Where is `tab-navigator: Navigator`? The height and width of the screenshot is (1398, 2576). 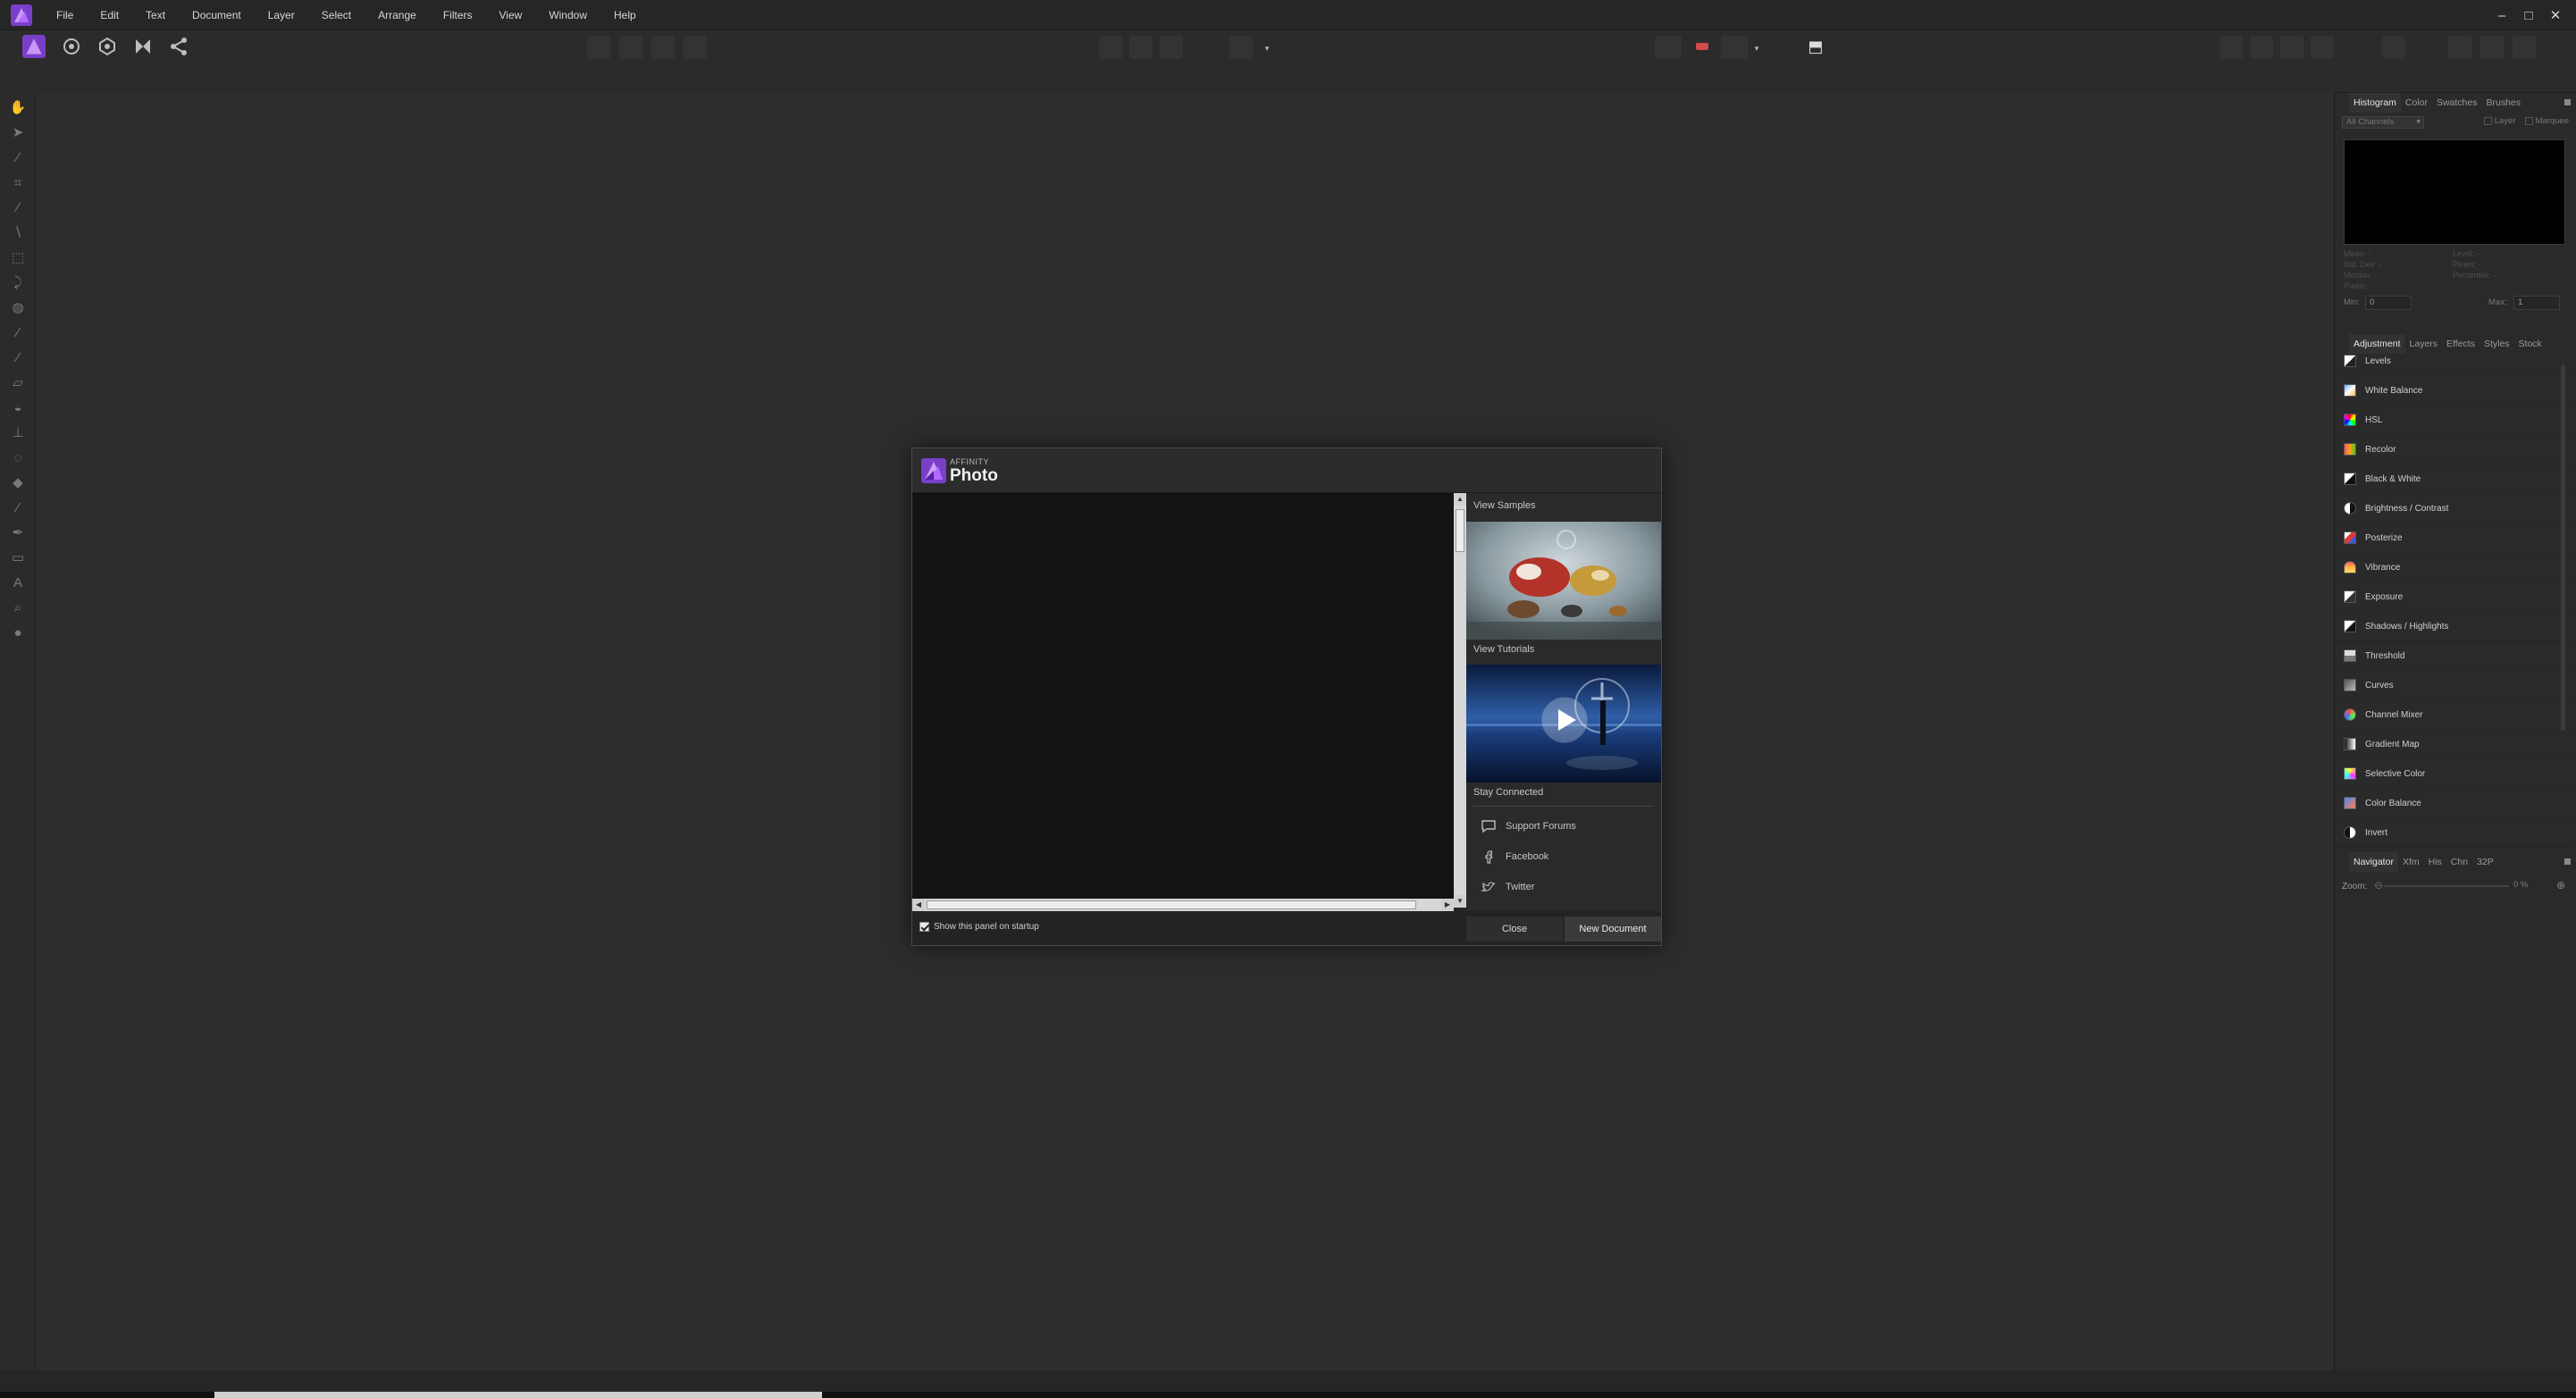
tab-navigator: Navigator is located at coordinates (2373, 862).